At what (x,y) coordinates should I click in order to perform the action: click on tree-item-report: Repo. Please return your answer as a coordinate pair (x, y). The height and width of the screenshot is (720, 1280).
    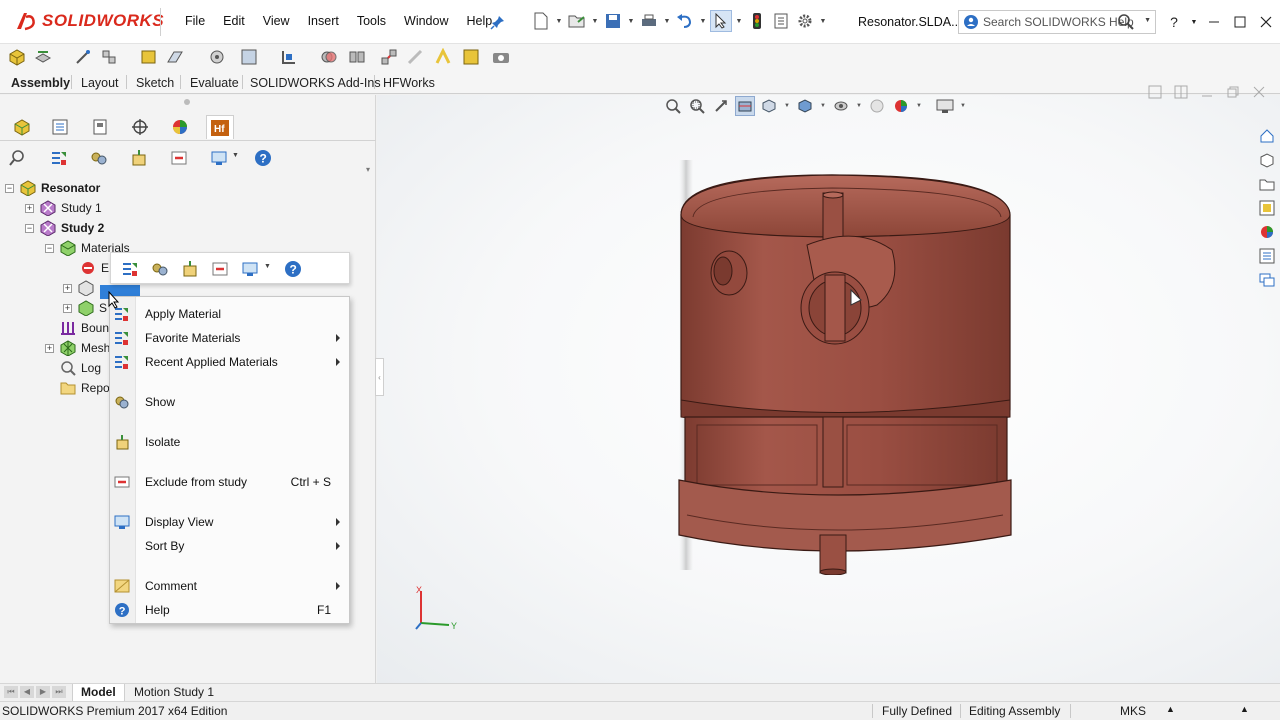
    Looking at the image, I should click on (85, 388).